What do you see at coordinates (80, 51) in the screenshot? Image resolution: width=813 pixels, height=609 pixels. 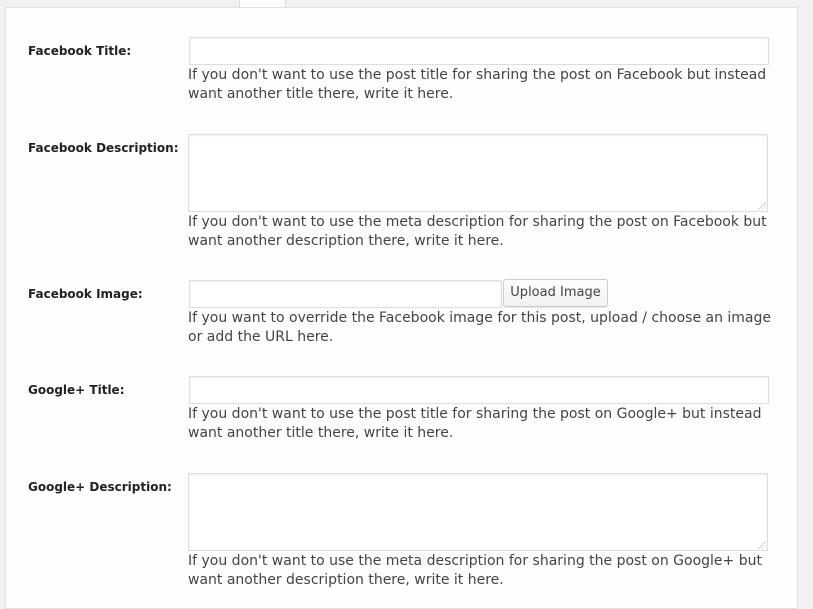 I see `facebook-title-label: Facebook Title:` at bounding box center [80, 51].